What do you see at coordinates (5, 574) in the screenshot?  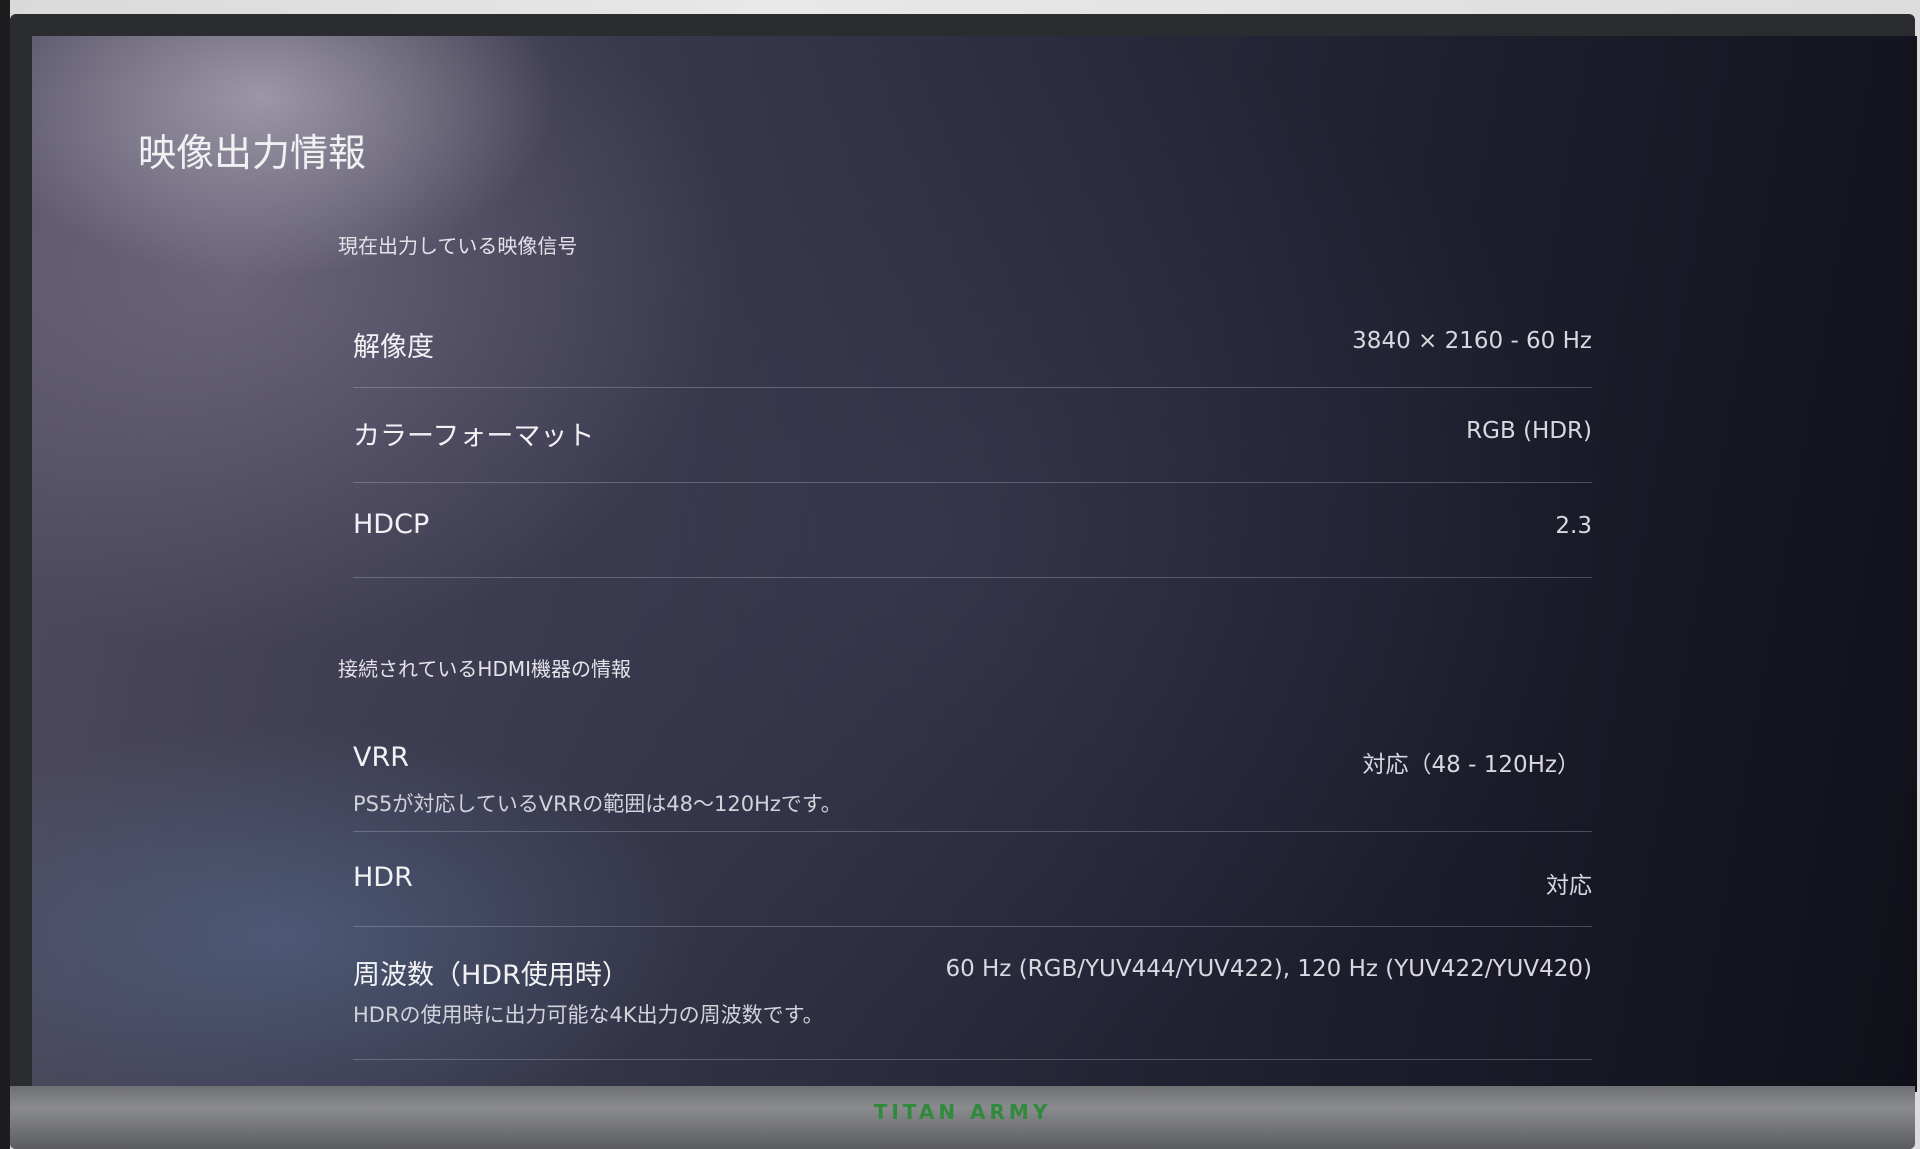 I see `adjacent-monitor-edge` at bounding box center [5, 574].